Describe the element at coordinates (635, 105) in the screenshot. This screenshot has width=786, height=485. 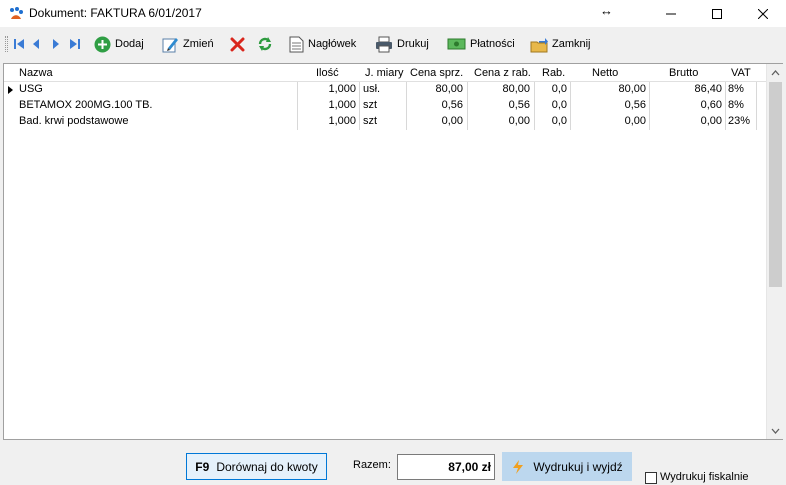
I see `cell-net: 0,56` at that location.